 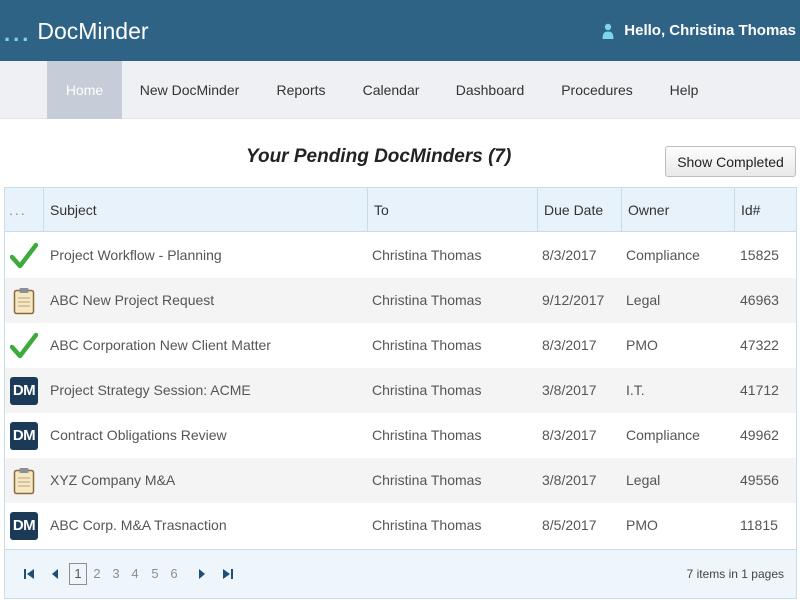 What do you see at coordinates (759, 255) in the screenshot?
I see `row-id: 15825` at bounding box center [759, 255].